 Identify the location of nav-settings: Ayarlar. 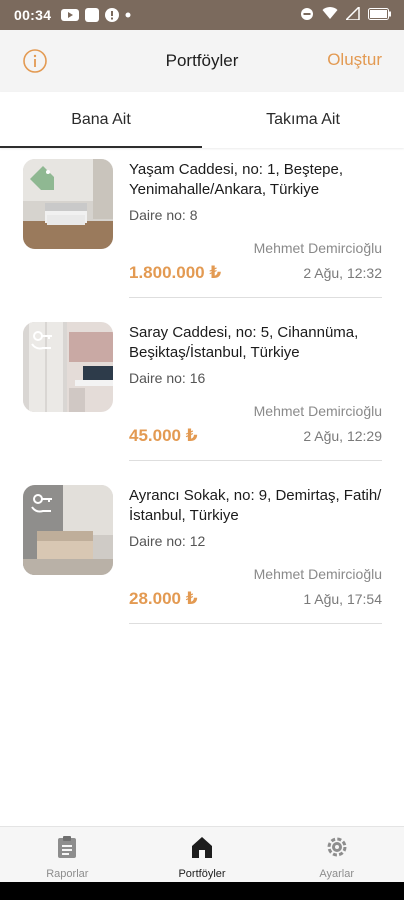
(336, 855).